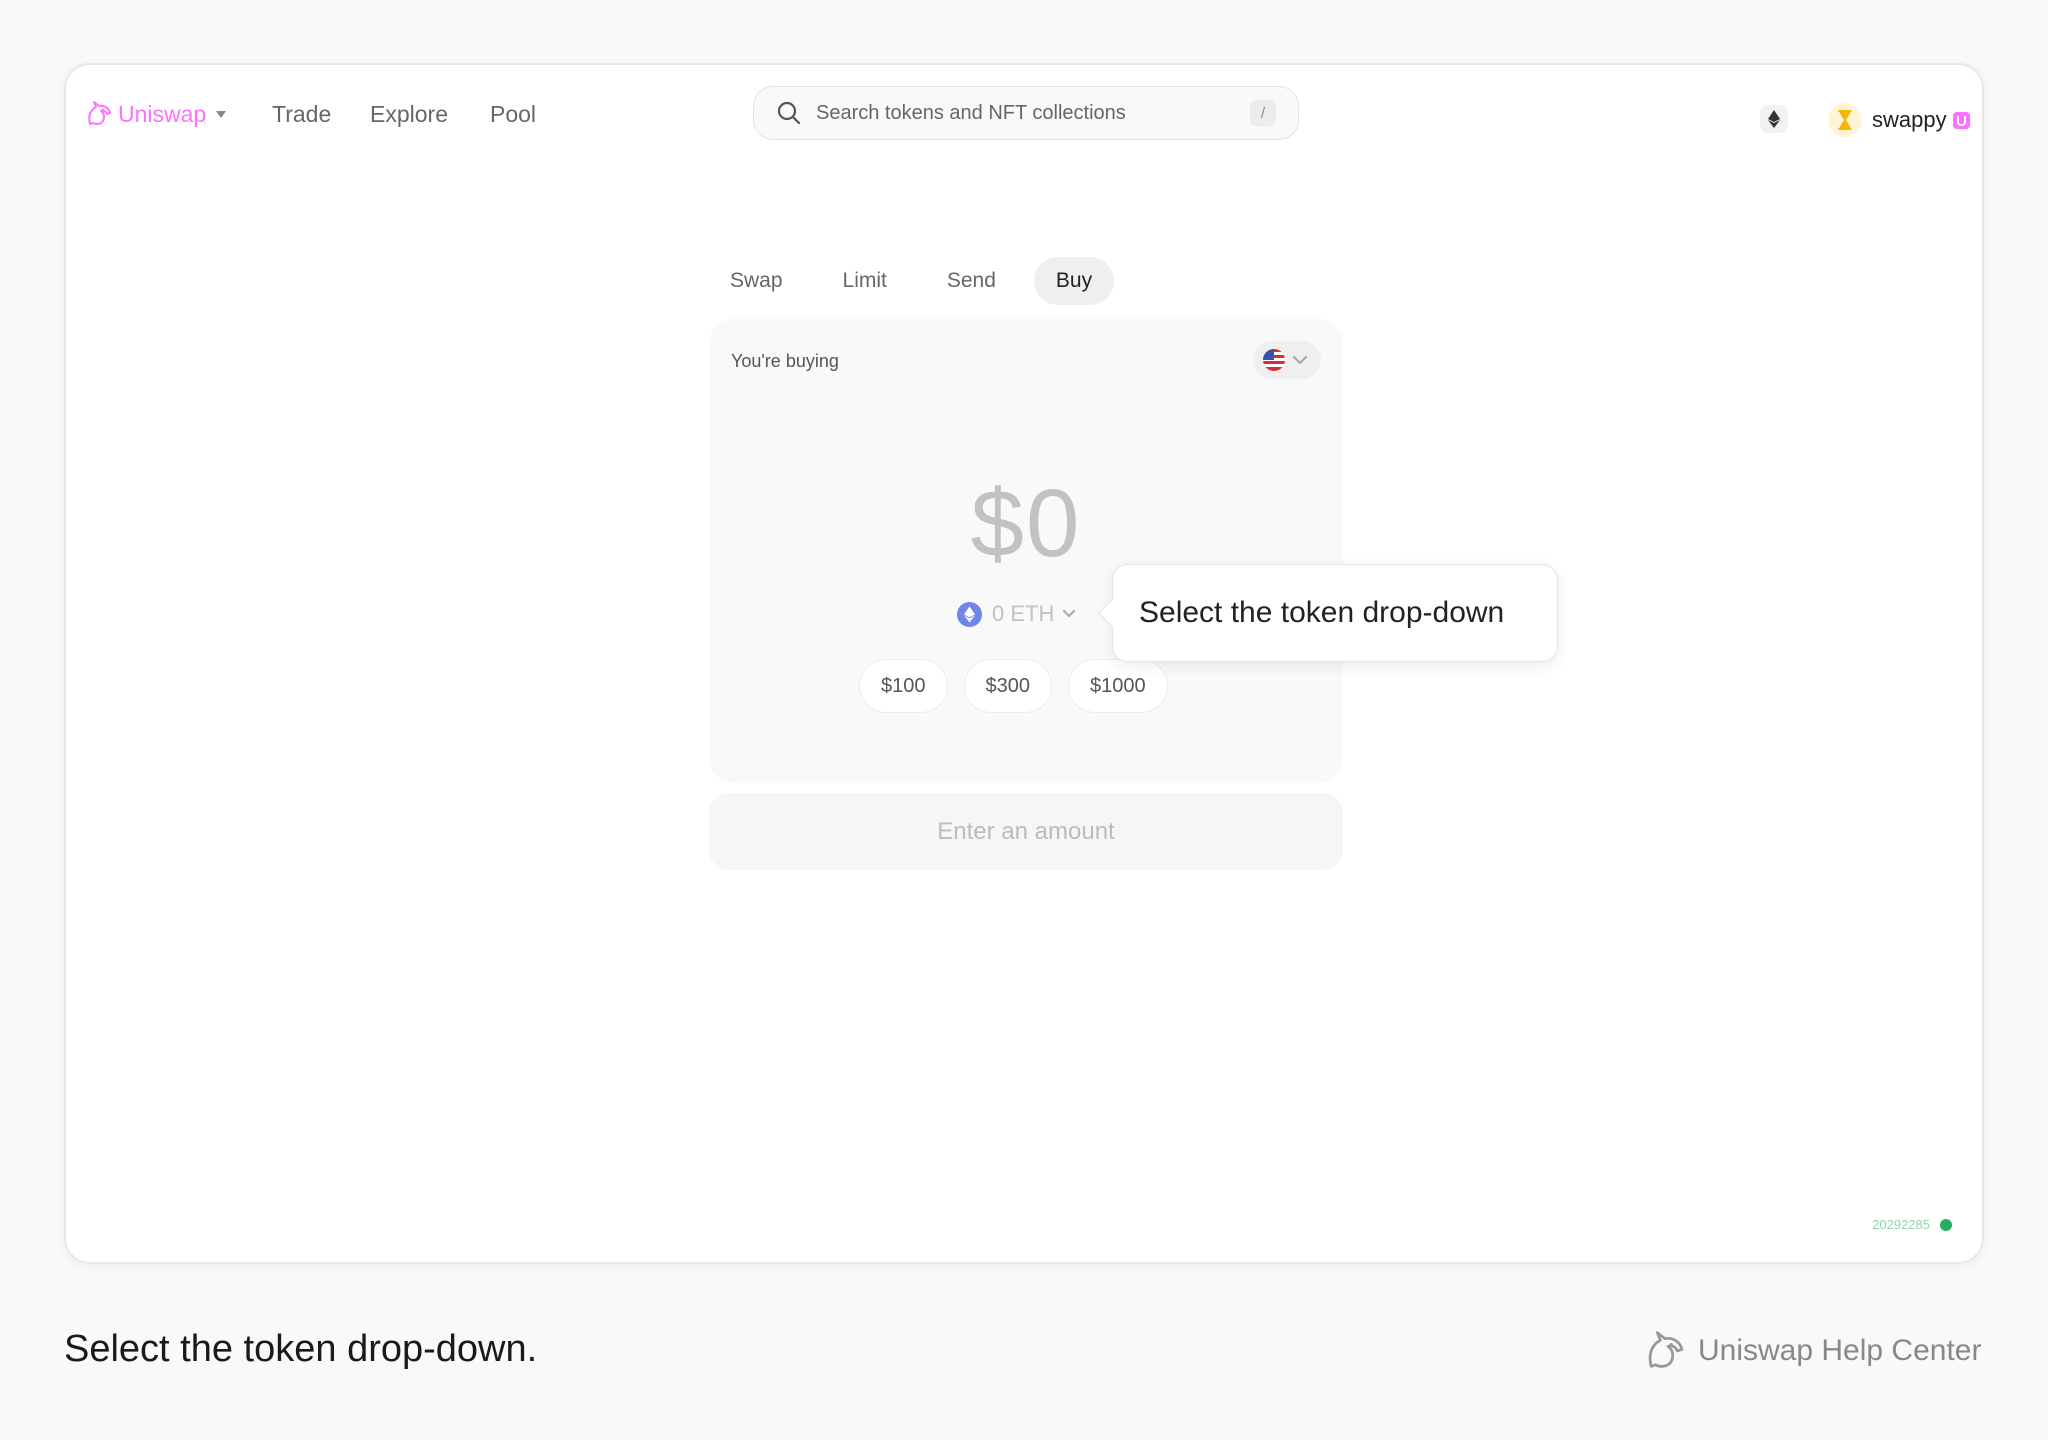 This screenshot has width=2048, height=1440. Describe the element at coordinates (919, 281) in the screenshot. I see `trade-tabs: Swap Limit Send Buy` at that location.